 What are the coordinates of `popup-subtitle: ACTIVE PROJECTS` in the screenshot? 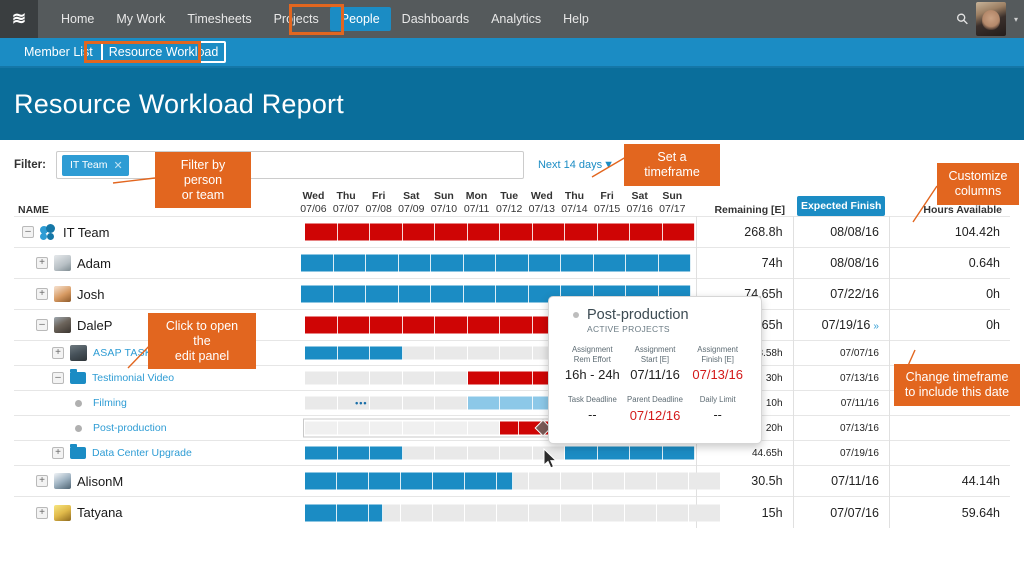 It's located at (628, 329).